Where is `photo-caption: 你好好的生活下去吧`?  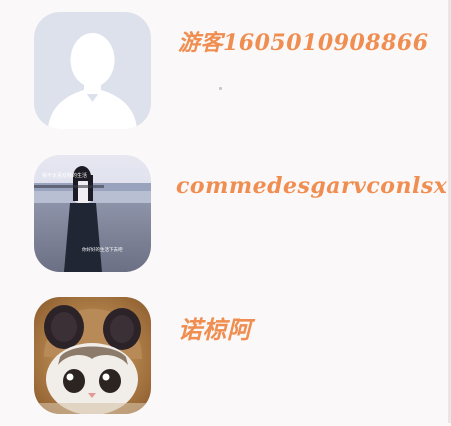 photo-caption: 你好好的生活下去吧 is located at coordinates (102, 249).